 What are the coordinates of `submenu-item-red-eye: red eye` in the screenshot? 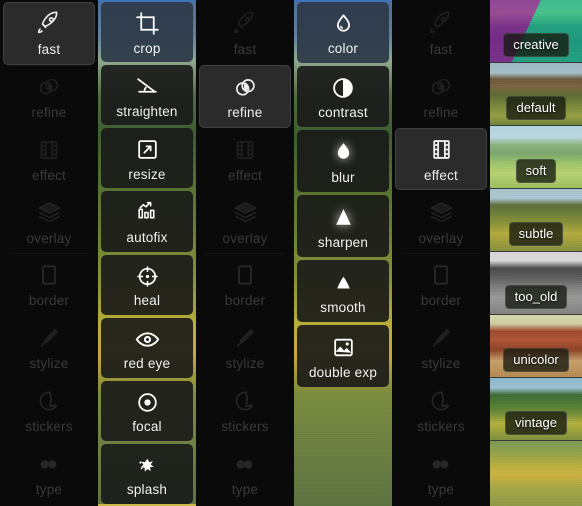 It's located at (147, 347).